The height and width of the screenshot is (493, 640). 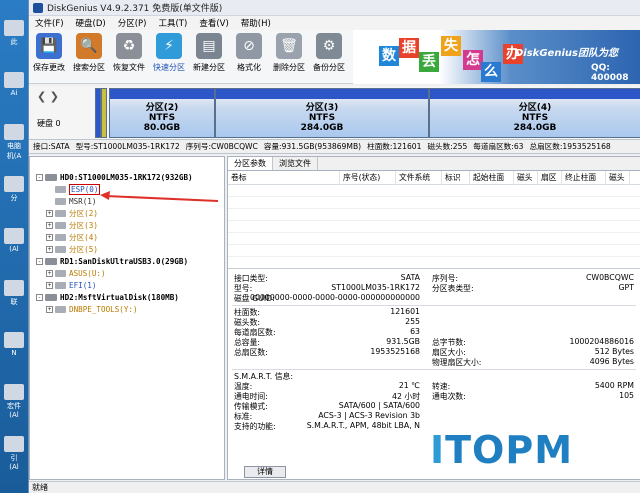 What do you see at coordinates (76, 273) in the screenshot?
I see `tree-node: + ASUS(U:)` at bounding box center [76, 273].